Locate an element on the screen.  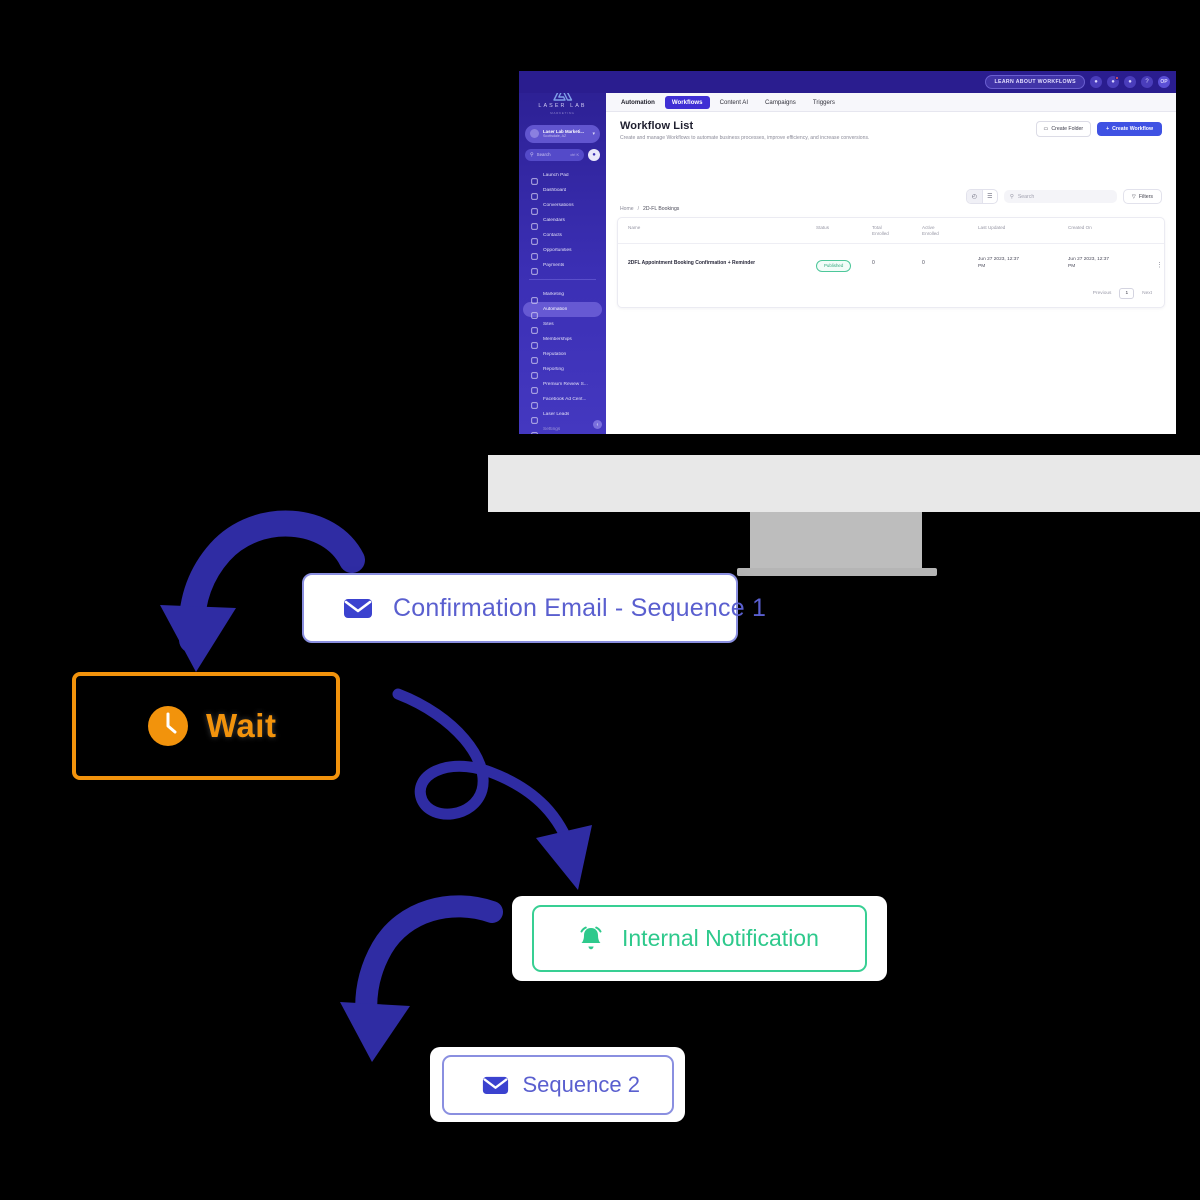
breadcrumb-home: Home is located at coordinates (627, 209).